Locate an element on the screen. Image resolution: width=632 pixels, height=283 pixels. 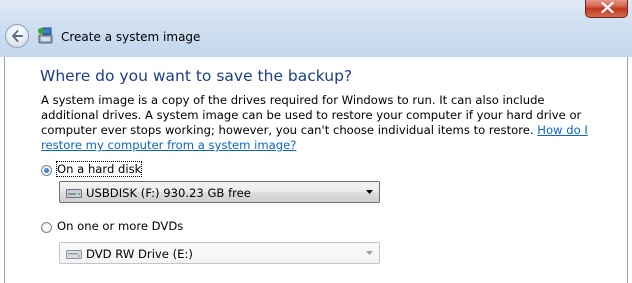
hard-disk-radio is located at coordinates (46, 170).